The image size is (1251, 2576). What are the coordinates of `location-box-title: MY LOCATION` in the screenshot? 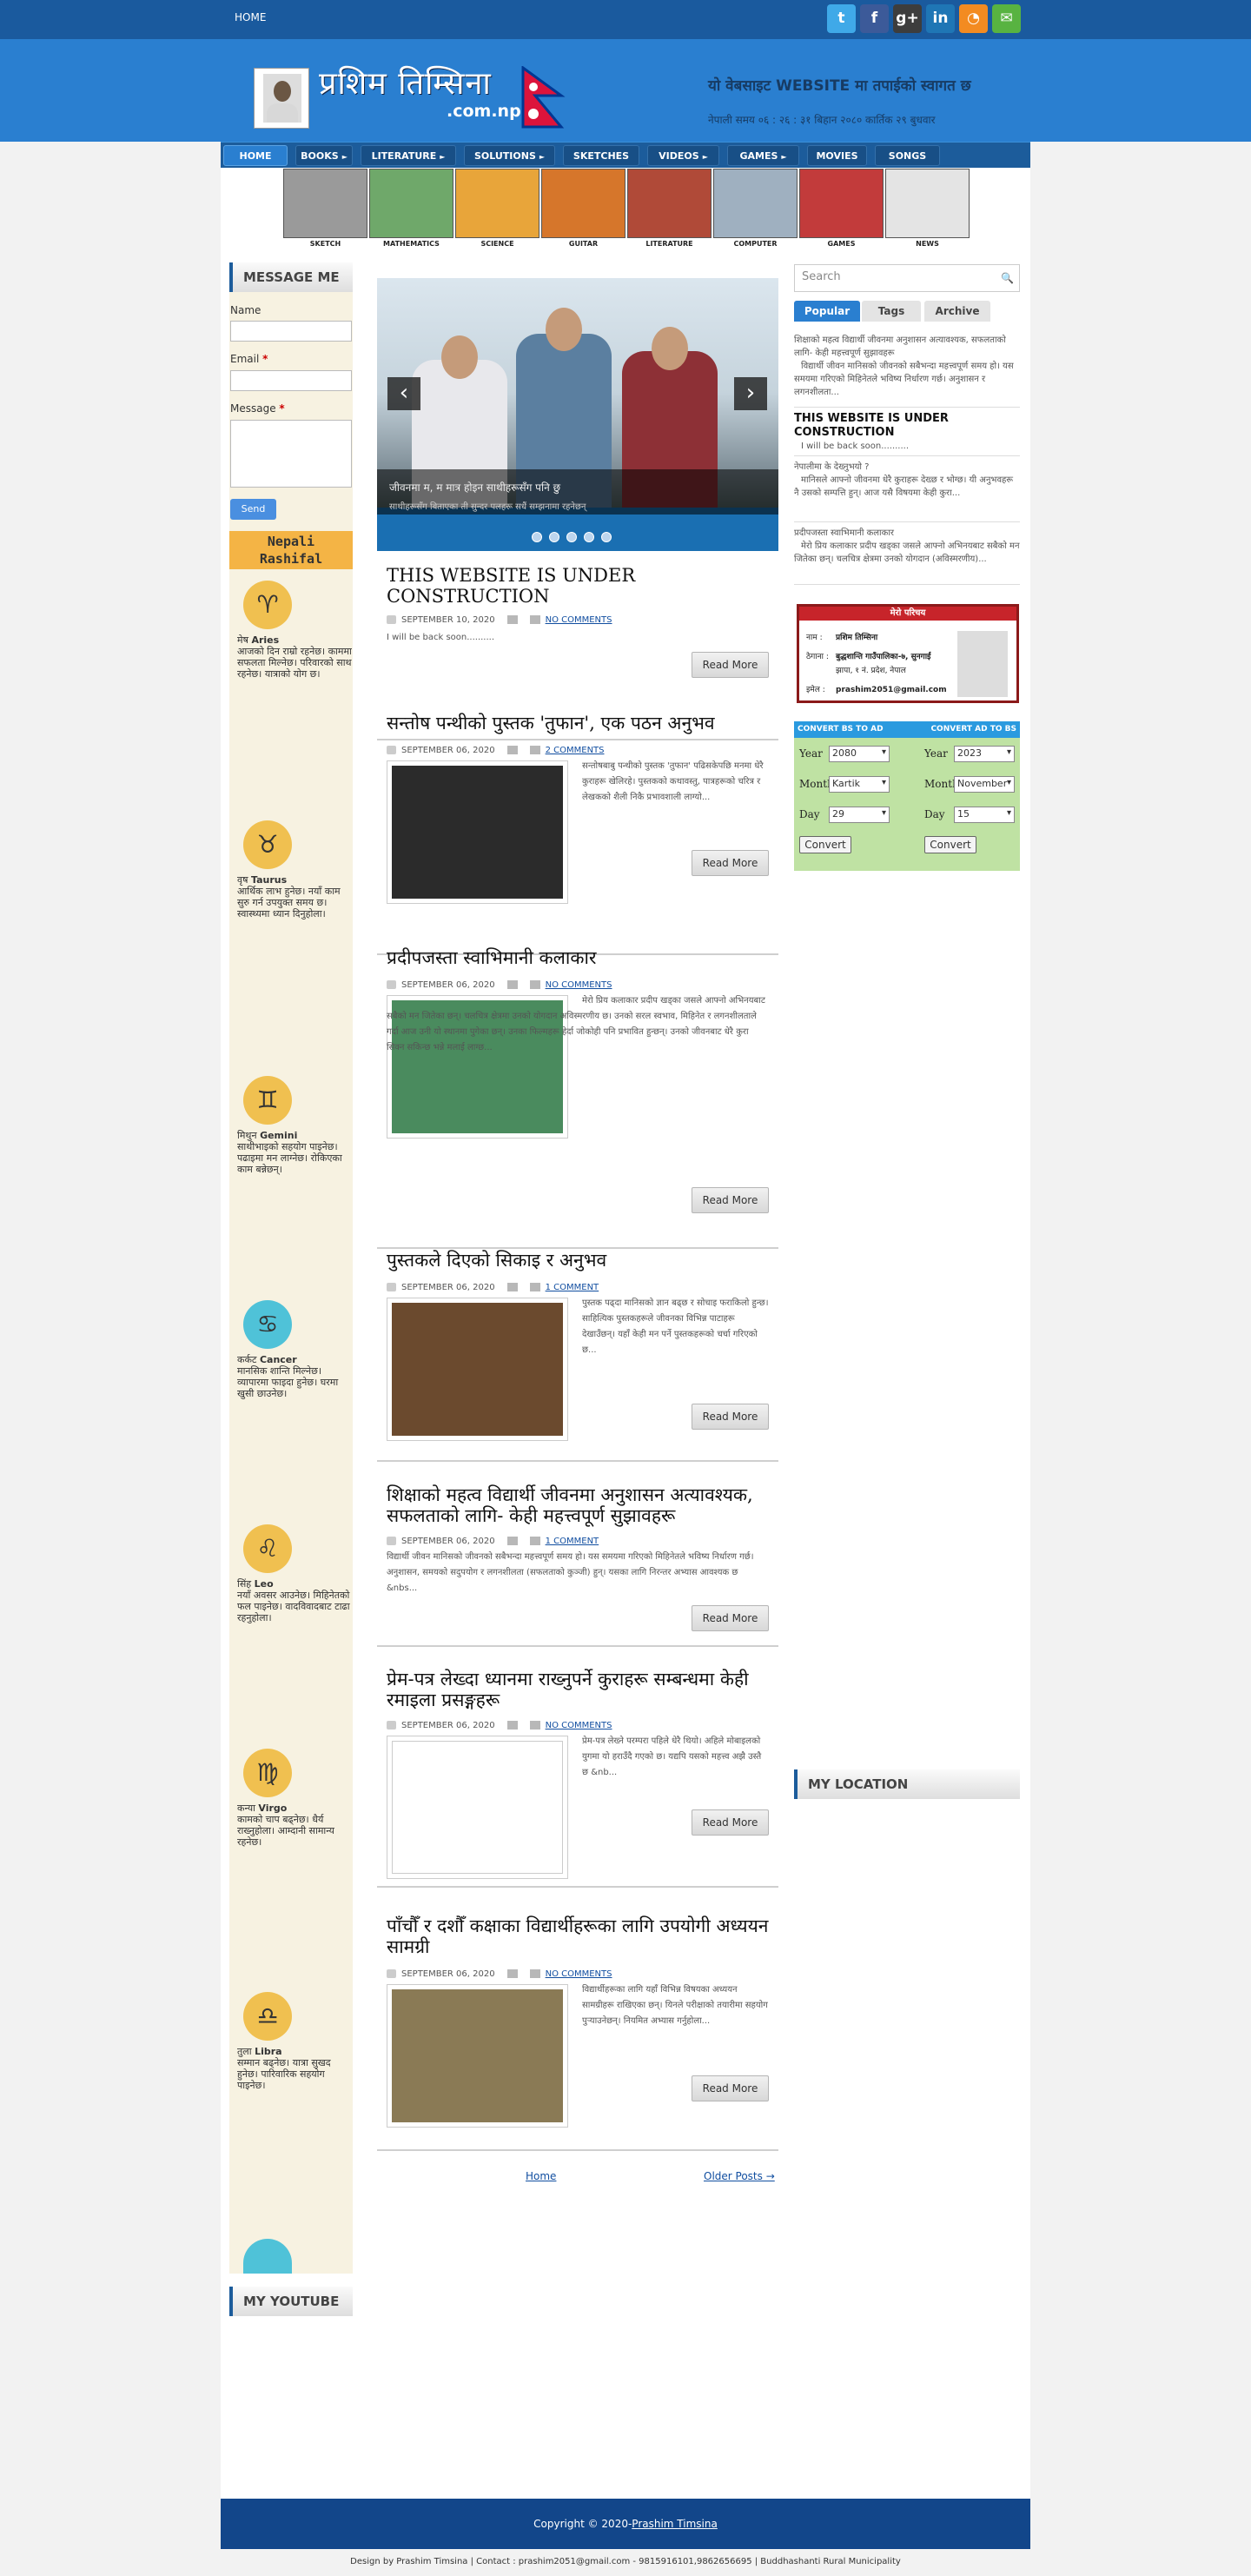 It's located at (907, 1784).